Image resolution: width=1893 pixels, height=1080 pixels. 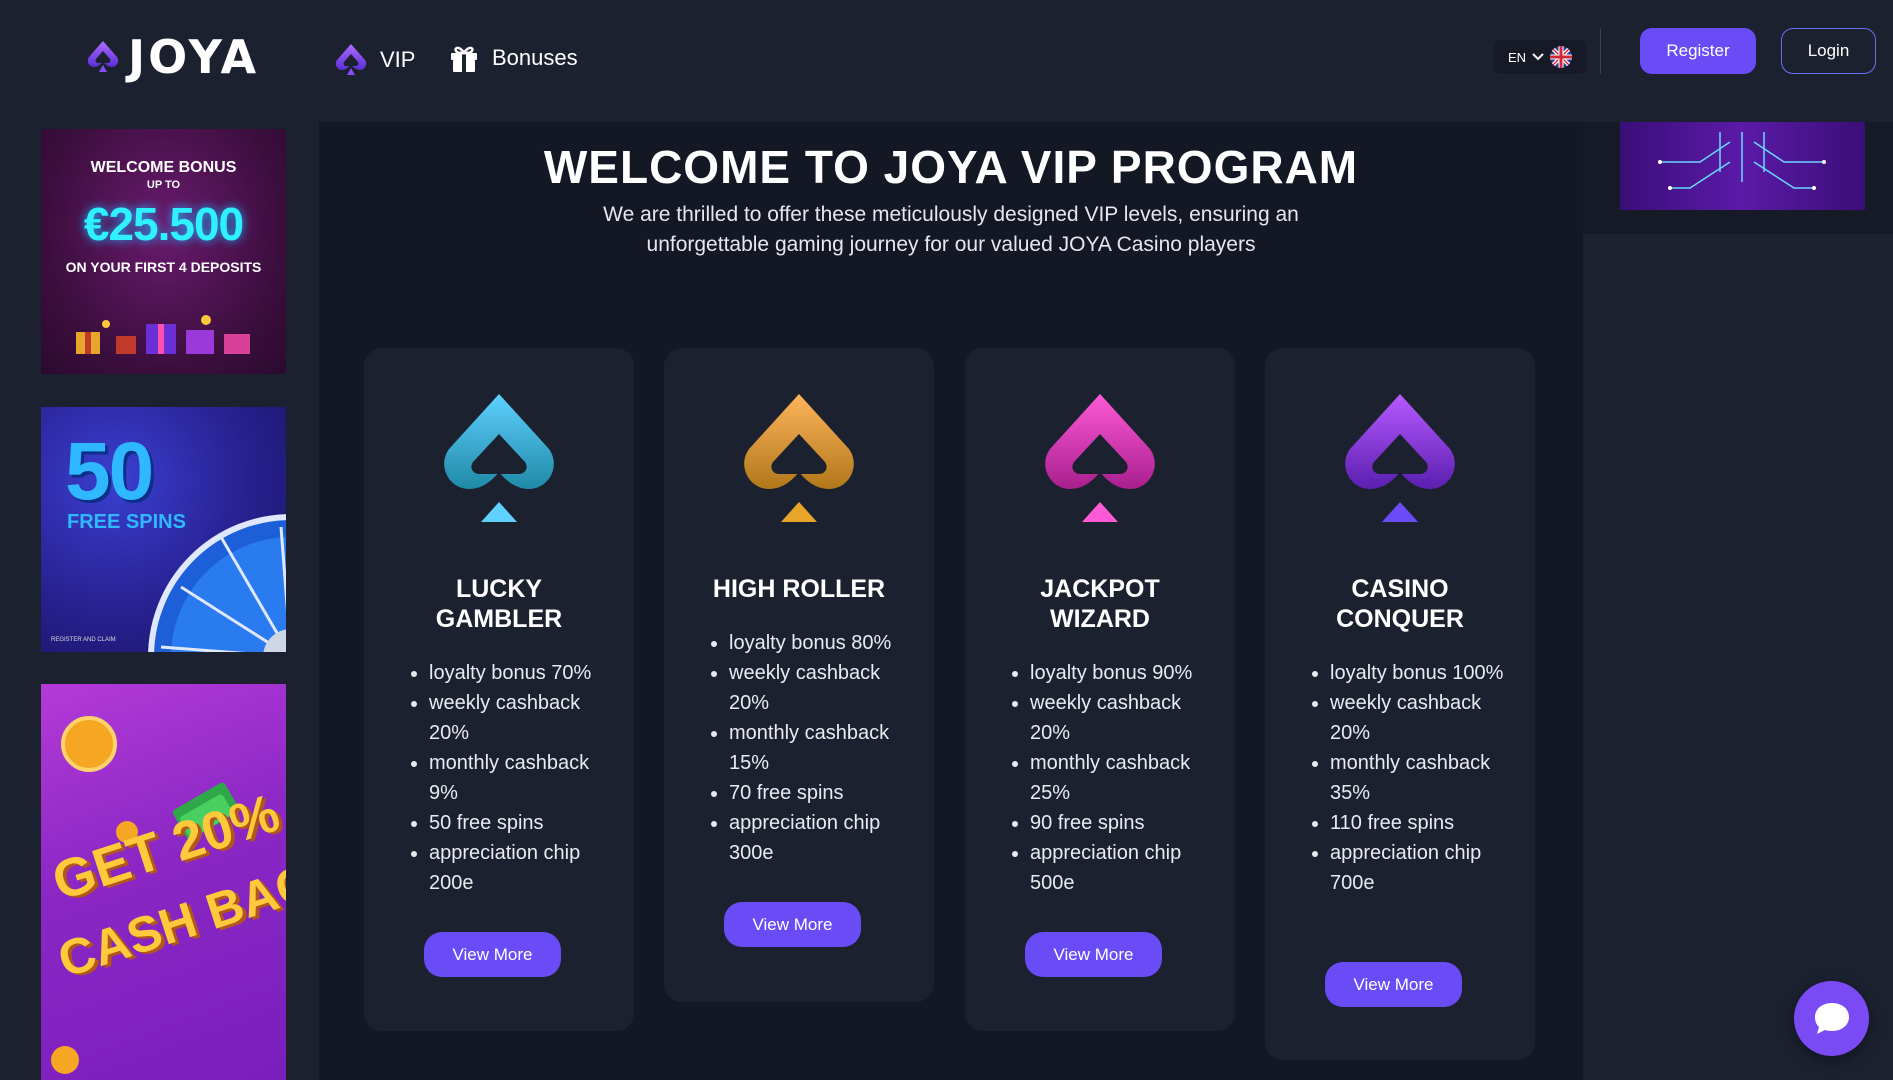 I want to click on chat-bubble-icon, so click(x=1831, y=1018).